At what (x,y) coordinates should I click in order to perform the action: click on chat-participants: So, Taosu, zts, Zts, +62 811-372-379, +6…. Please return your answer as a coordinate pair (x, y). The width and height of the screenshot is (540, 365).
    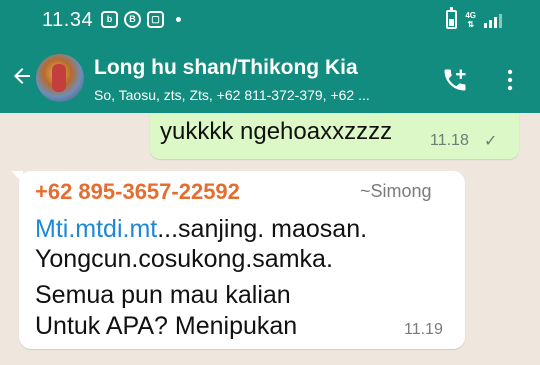
    Looking at the image, I should click on (232, 95).